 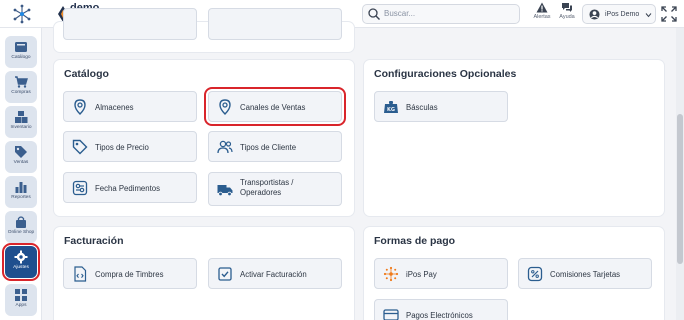 I want to click on user-name: iPos Demo, so click(x=622, y=14).